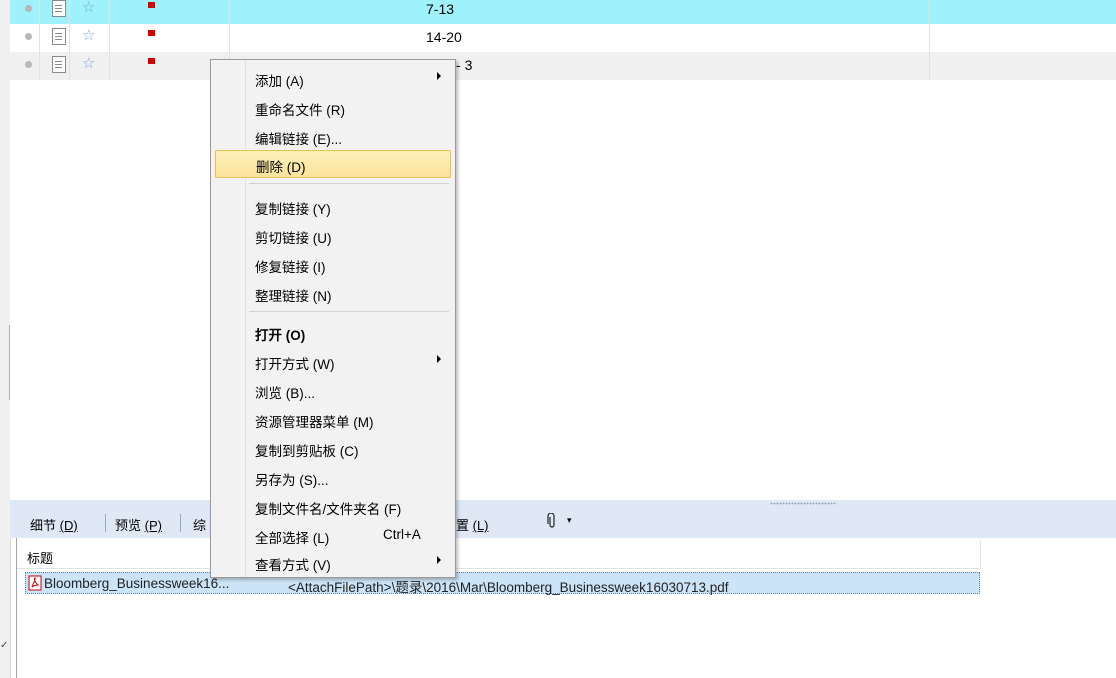 The height and width of the screenshot is (678, 1116). What do you see at coordinates (54, 524) in the screenshot?
I see `tab-details: 细节 (D)` at bounding box center [54, 524].